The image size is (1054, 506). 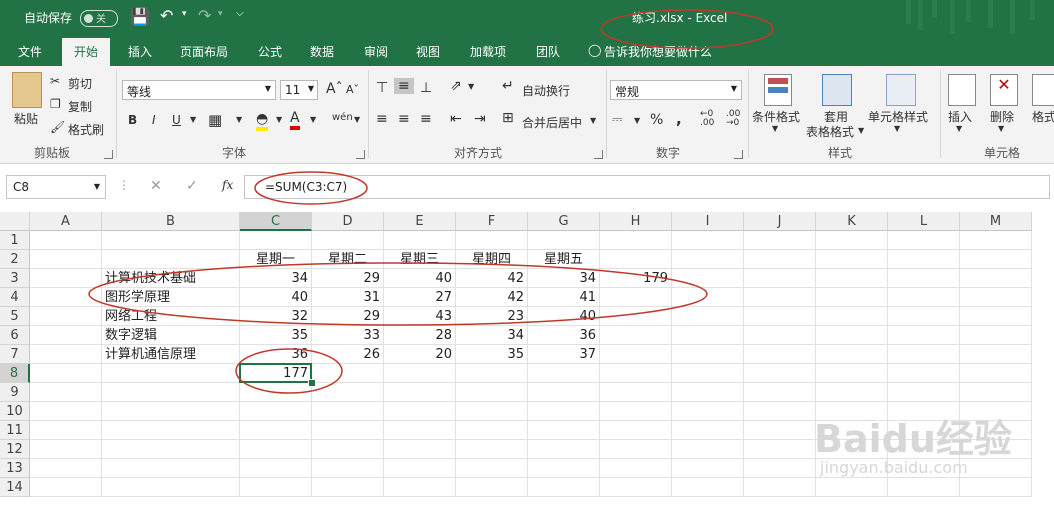 What do you see at coordinates (898, 116) in the screenshot?
I see `cell-styles-button: 单元格样式` at bounding box center [898, 116].